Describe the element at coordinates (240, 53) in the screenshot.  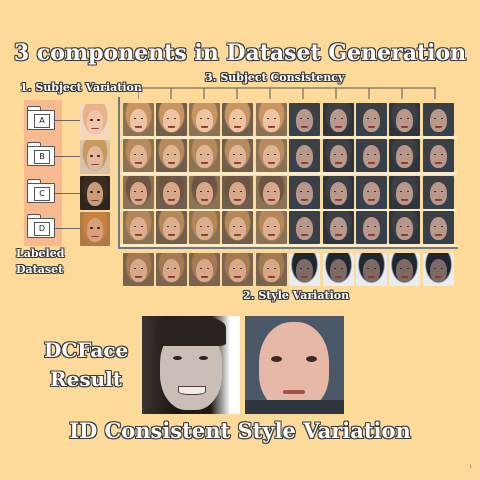
I see `slide-title: 3 components in Dataset Generation` at that location.